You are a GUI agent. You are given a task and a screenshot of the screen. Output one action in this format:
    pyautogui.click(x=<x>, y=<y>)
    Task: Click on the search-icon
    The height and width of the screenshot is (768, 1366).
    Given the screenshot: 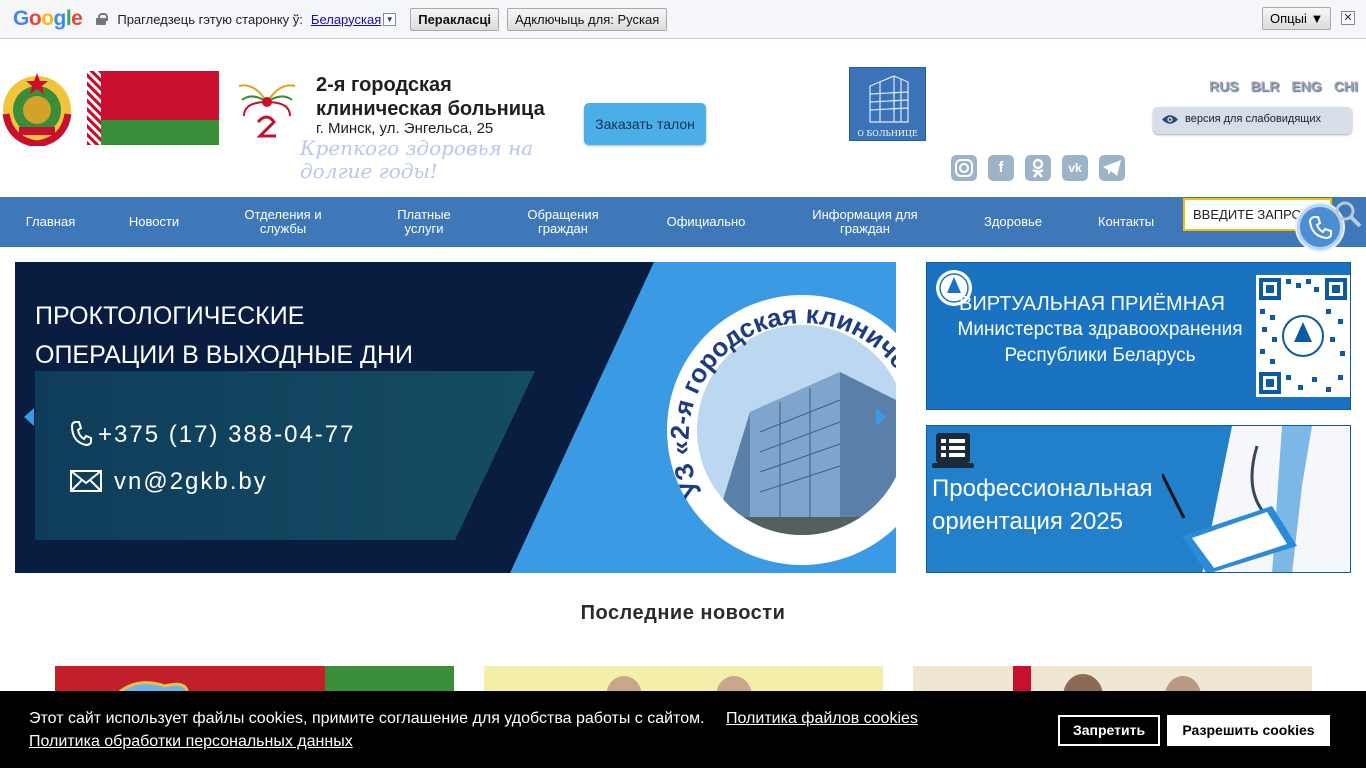 What is the action you would take?
    pyautogui.click(x=1348, y=214)
    